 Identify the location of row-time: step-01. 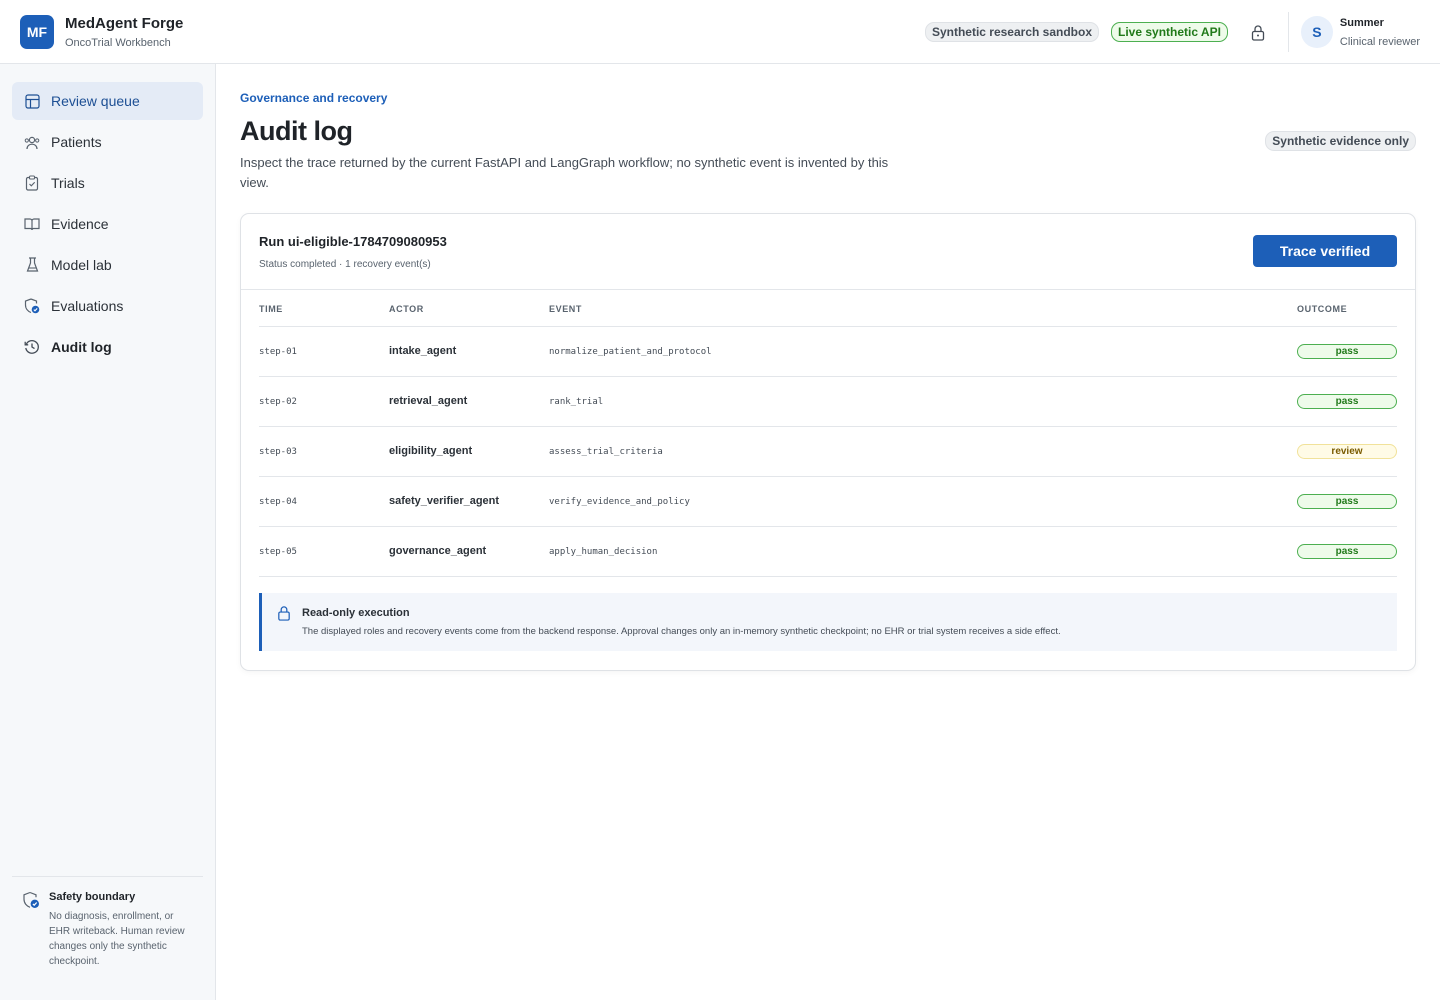
(278, 352).